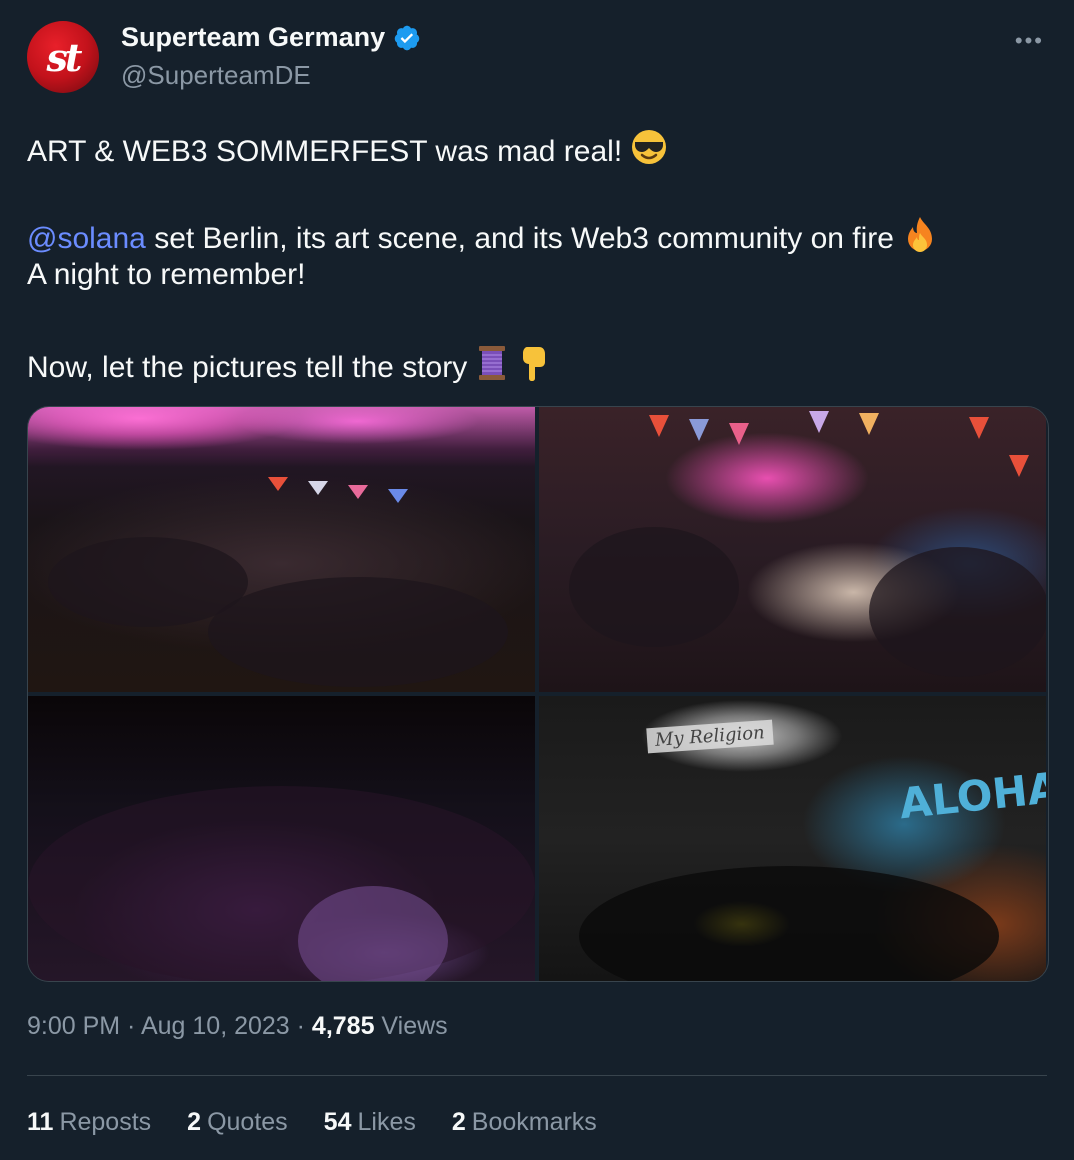 The height and width of the screenshot is (1160, 1074). I want to click on verified-badge-icon, so click(407, 37).